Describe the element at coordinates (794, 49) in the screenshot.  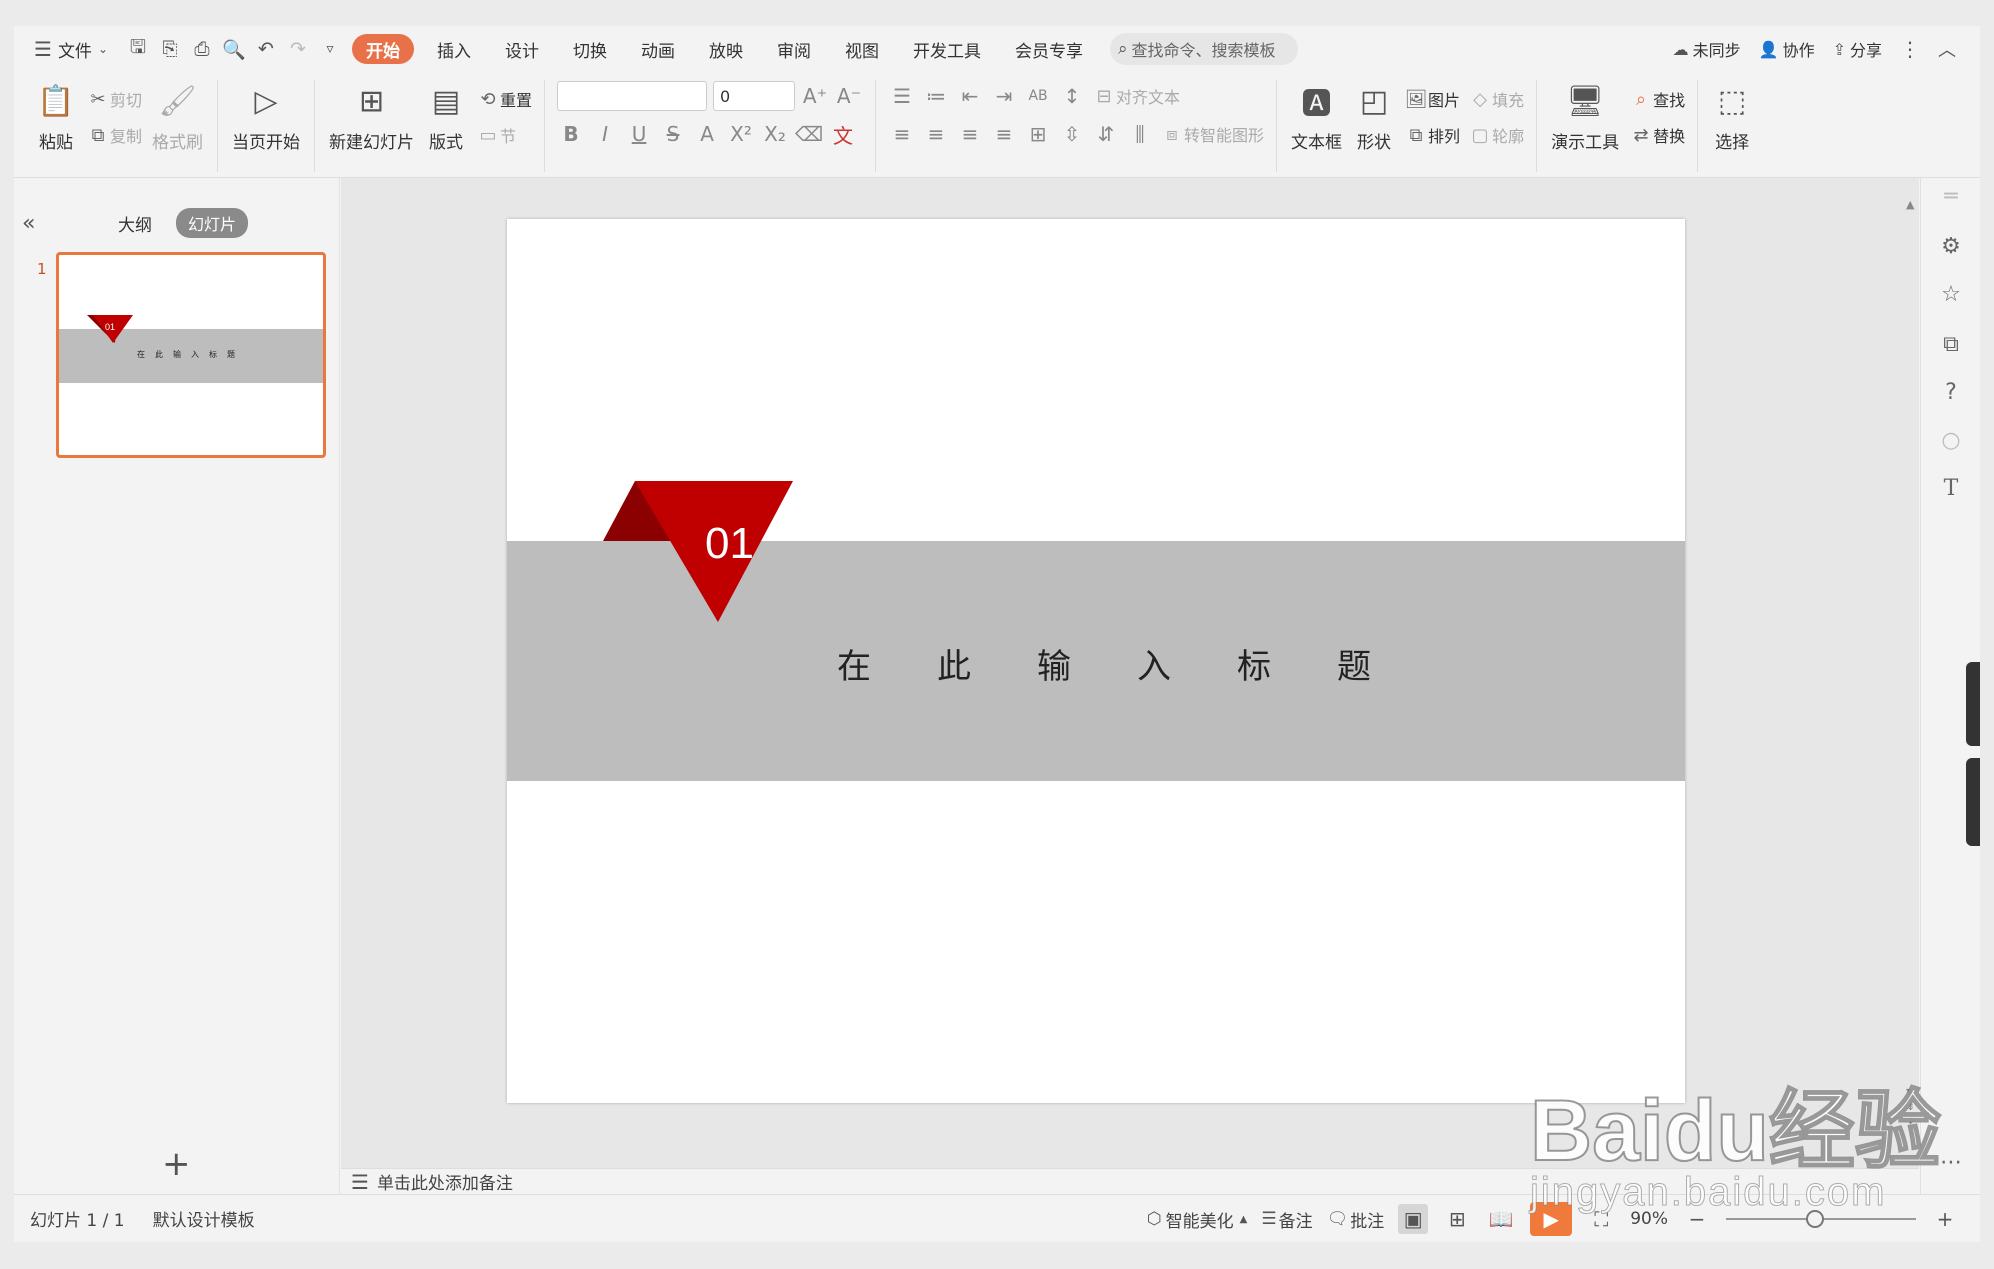
I see `tab-review: 审阅` at that location.